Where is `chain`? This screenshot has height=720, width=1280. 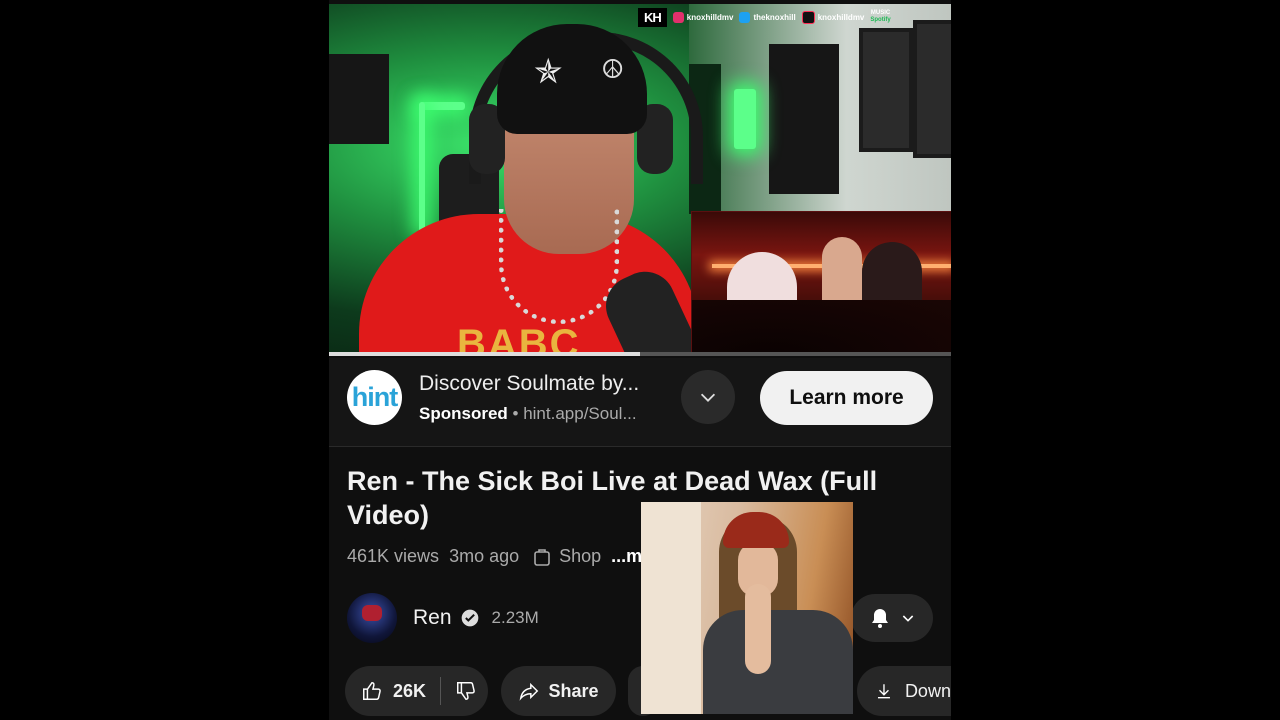
chain is located at coordinates (559, 266).